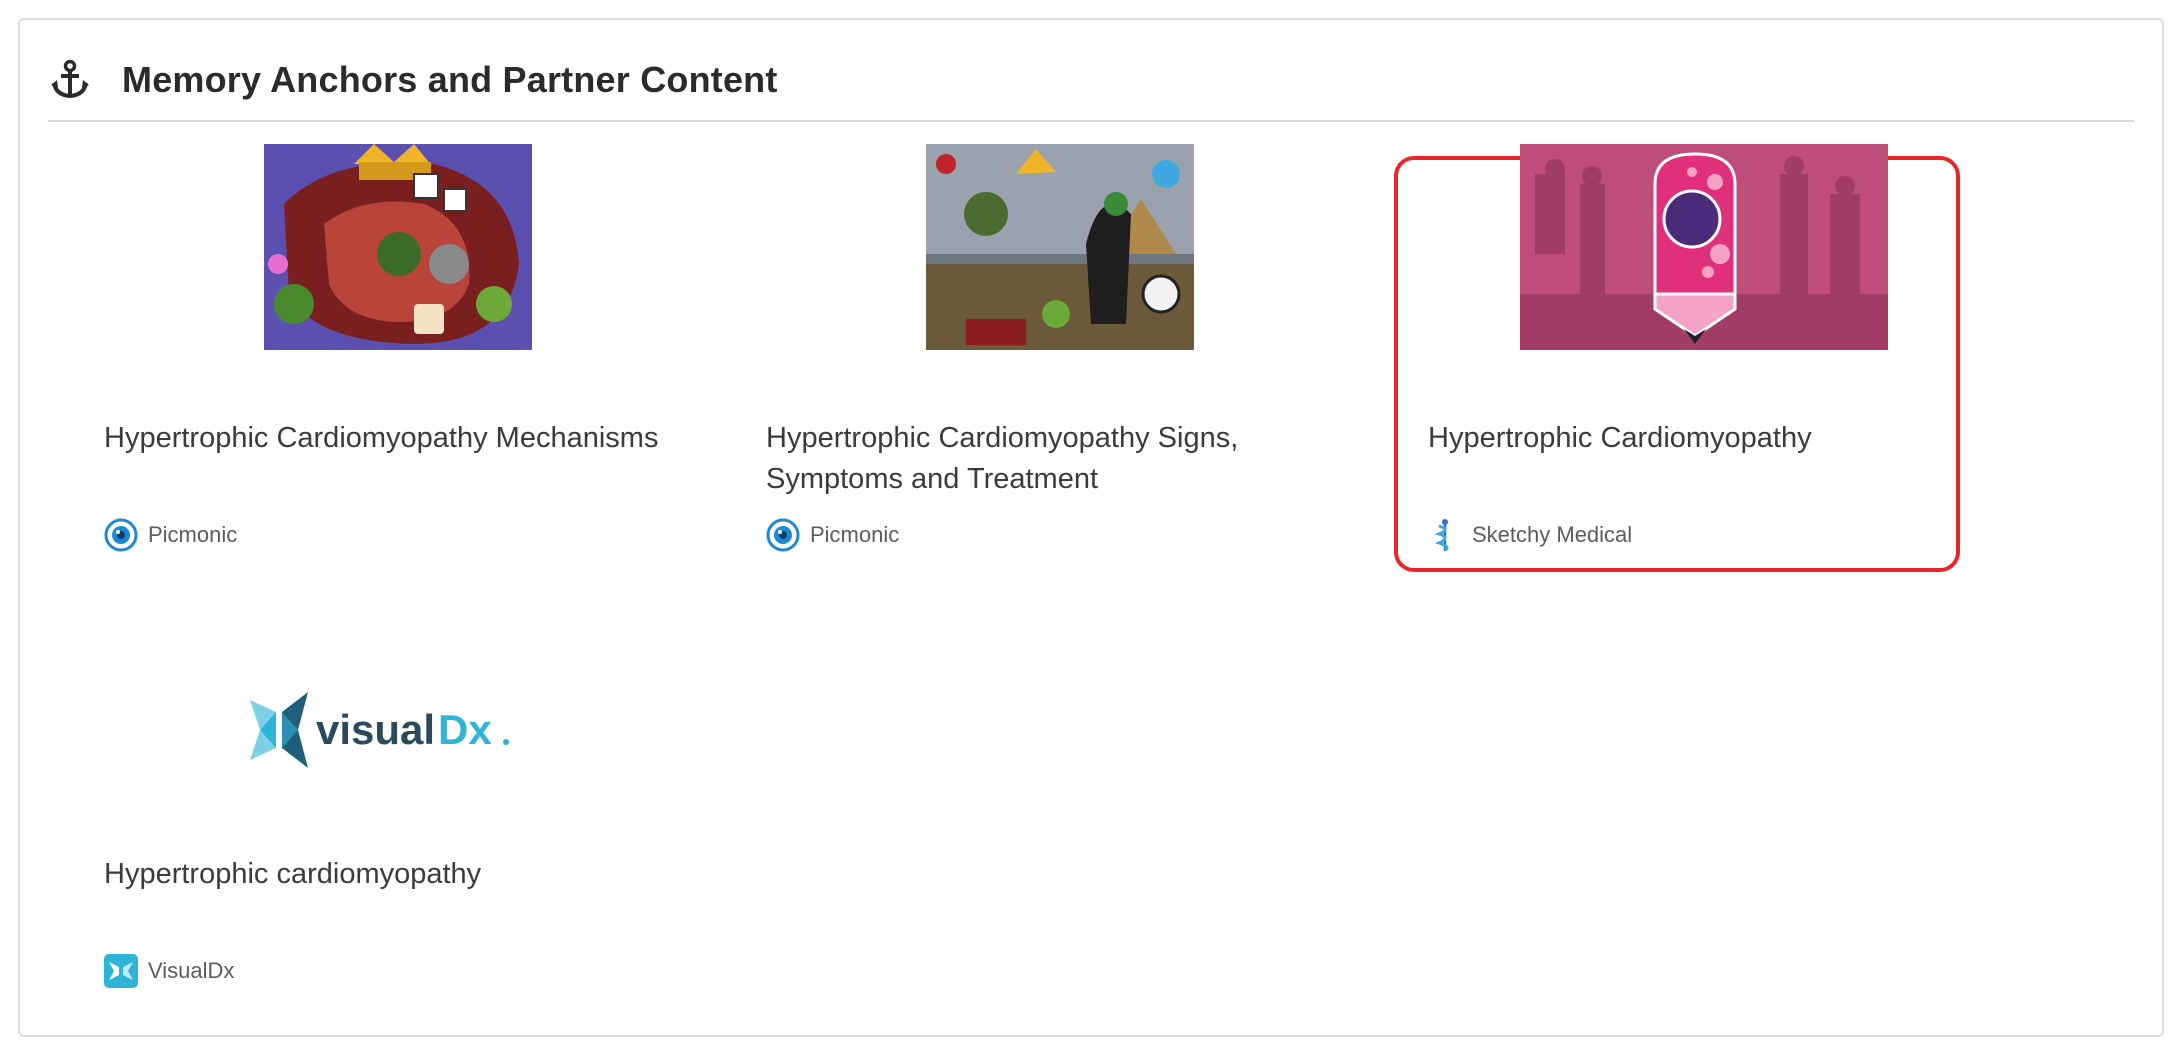  Describe the element at coordinates (1552, 534) in the screenshot. I see `source-label: Sketchy Medical` at that location.